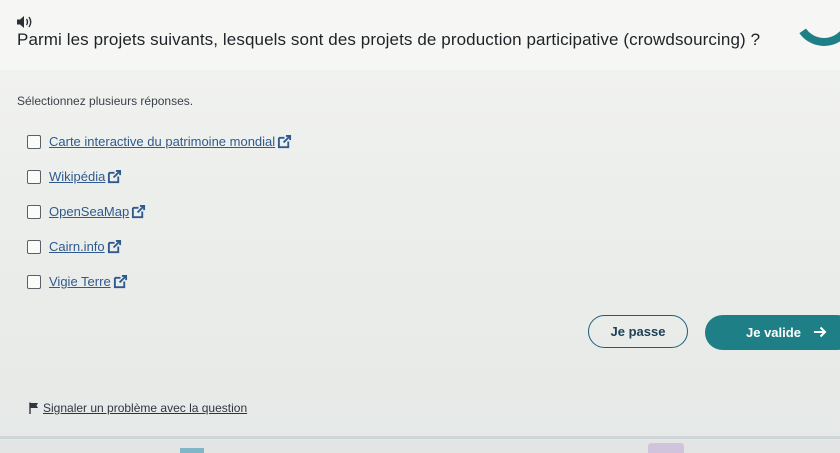 This screenshot has width=840, height=453. Describe the element at coordinates (145, 408) in the screenshot. I see `report-problem-link: Signaler un problème avec la question` at that location.